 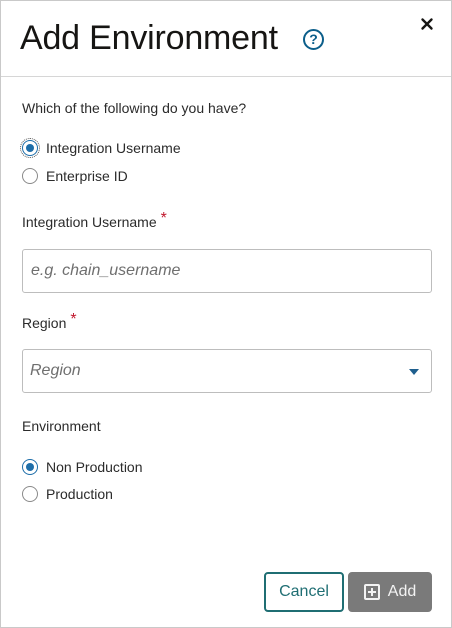 I want to click on radio-non-production: Non Production, so click(x=82, y=467).